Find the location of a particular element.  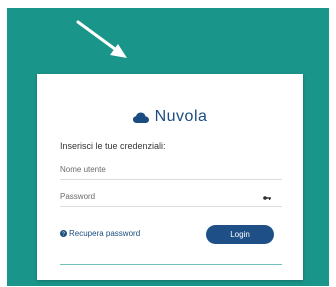

forgot-password-label: Recupera password is located at coordinates (105, 233).